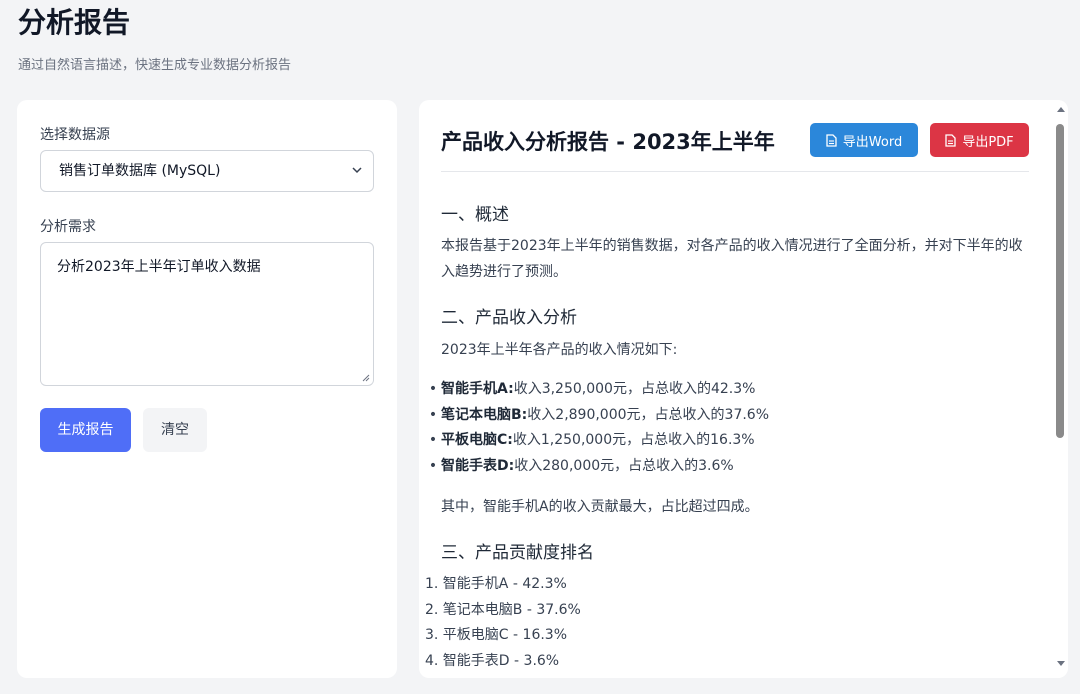 This screenshot has width=1080, height=694. I want to click on list-item: 1. 智能手机A - 42.3%, so click(496, 584).